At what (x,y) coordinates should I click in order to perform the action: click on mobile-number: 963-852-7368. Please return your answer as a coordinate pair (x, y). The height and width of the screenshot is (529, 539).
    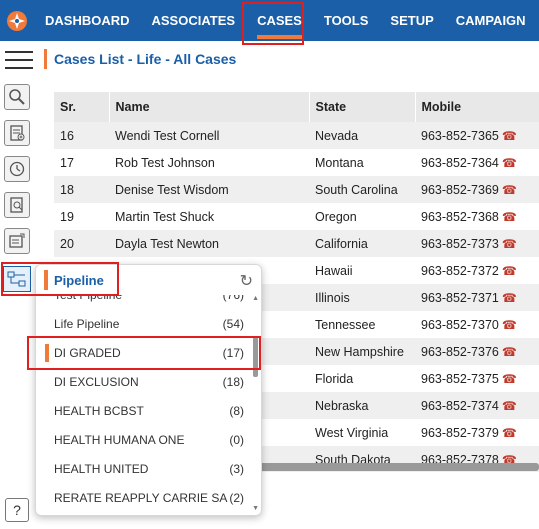
    Looking at the image, I should click on (460, 216).